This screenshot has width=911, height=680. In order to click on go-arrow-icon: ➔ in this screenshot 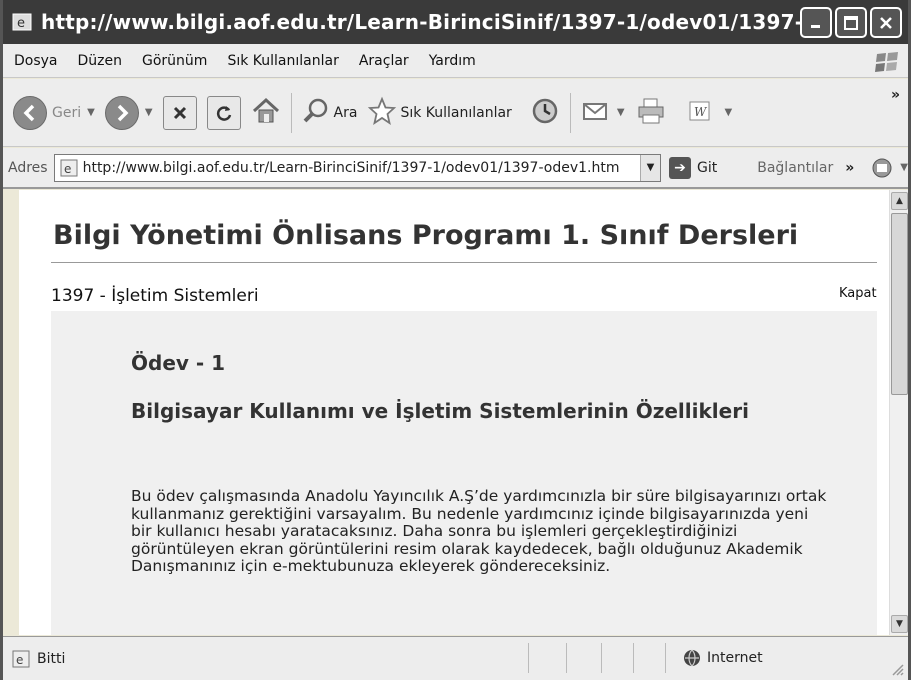, I will do `click(680, 167)`.